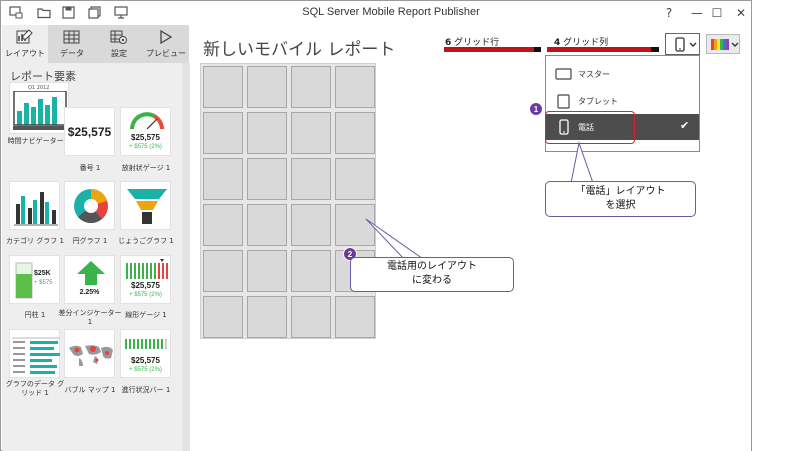 The image size is (800, 451). What do you see at coordinates (669, 13) in the screenshot?
I see `help-button: ?` at bounding box center [669, 13].